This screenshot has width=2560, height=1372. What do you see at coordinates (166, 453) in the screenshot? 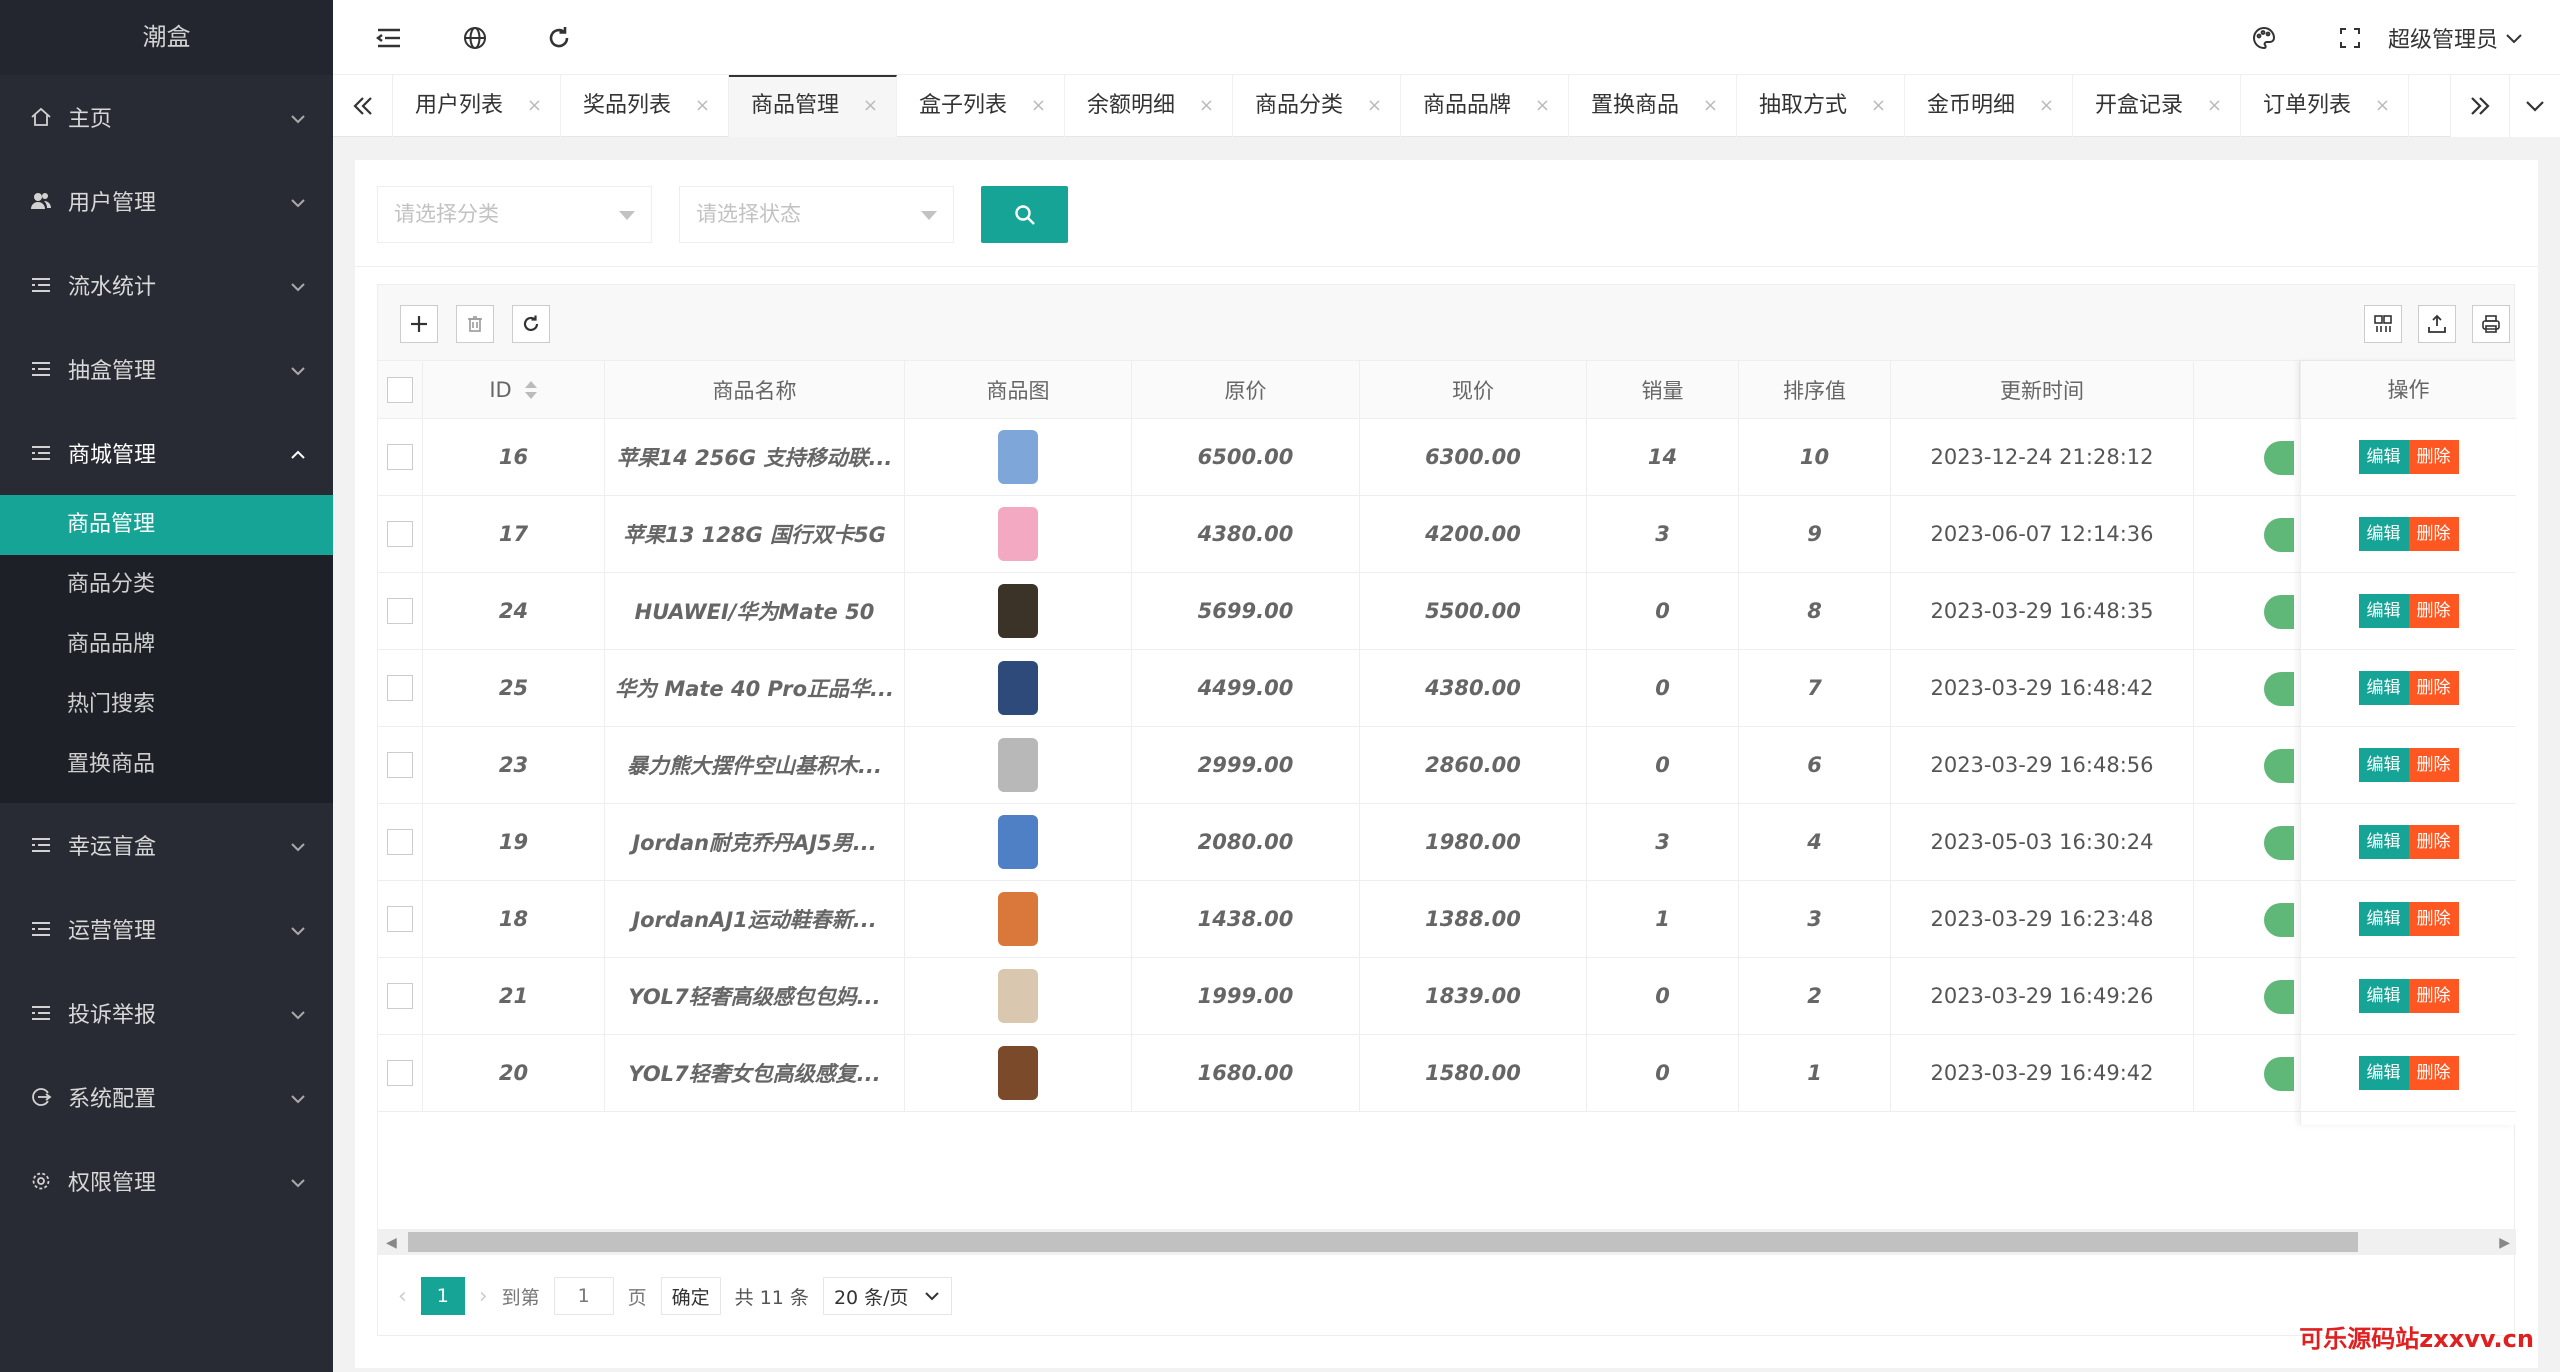
I see `sidebar-item-4: 商城管理` at bounding box center [166, 453].